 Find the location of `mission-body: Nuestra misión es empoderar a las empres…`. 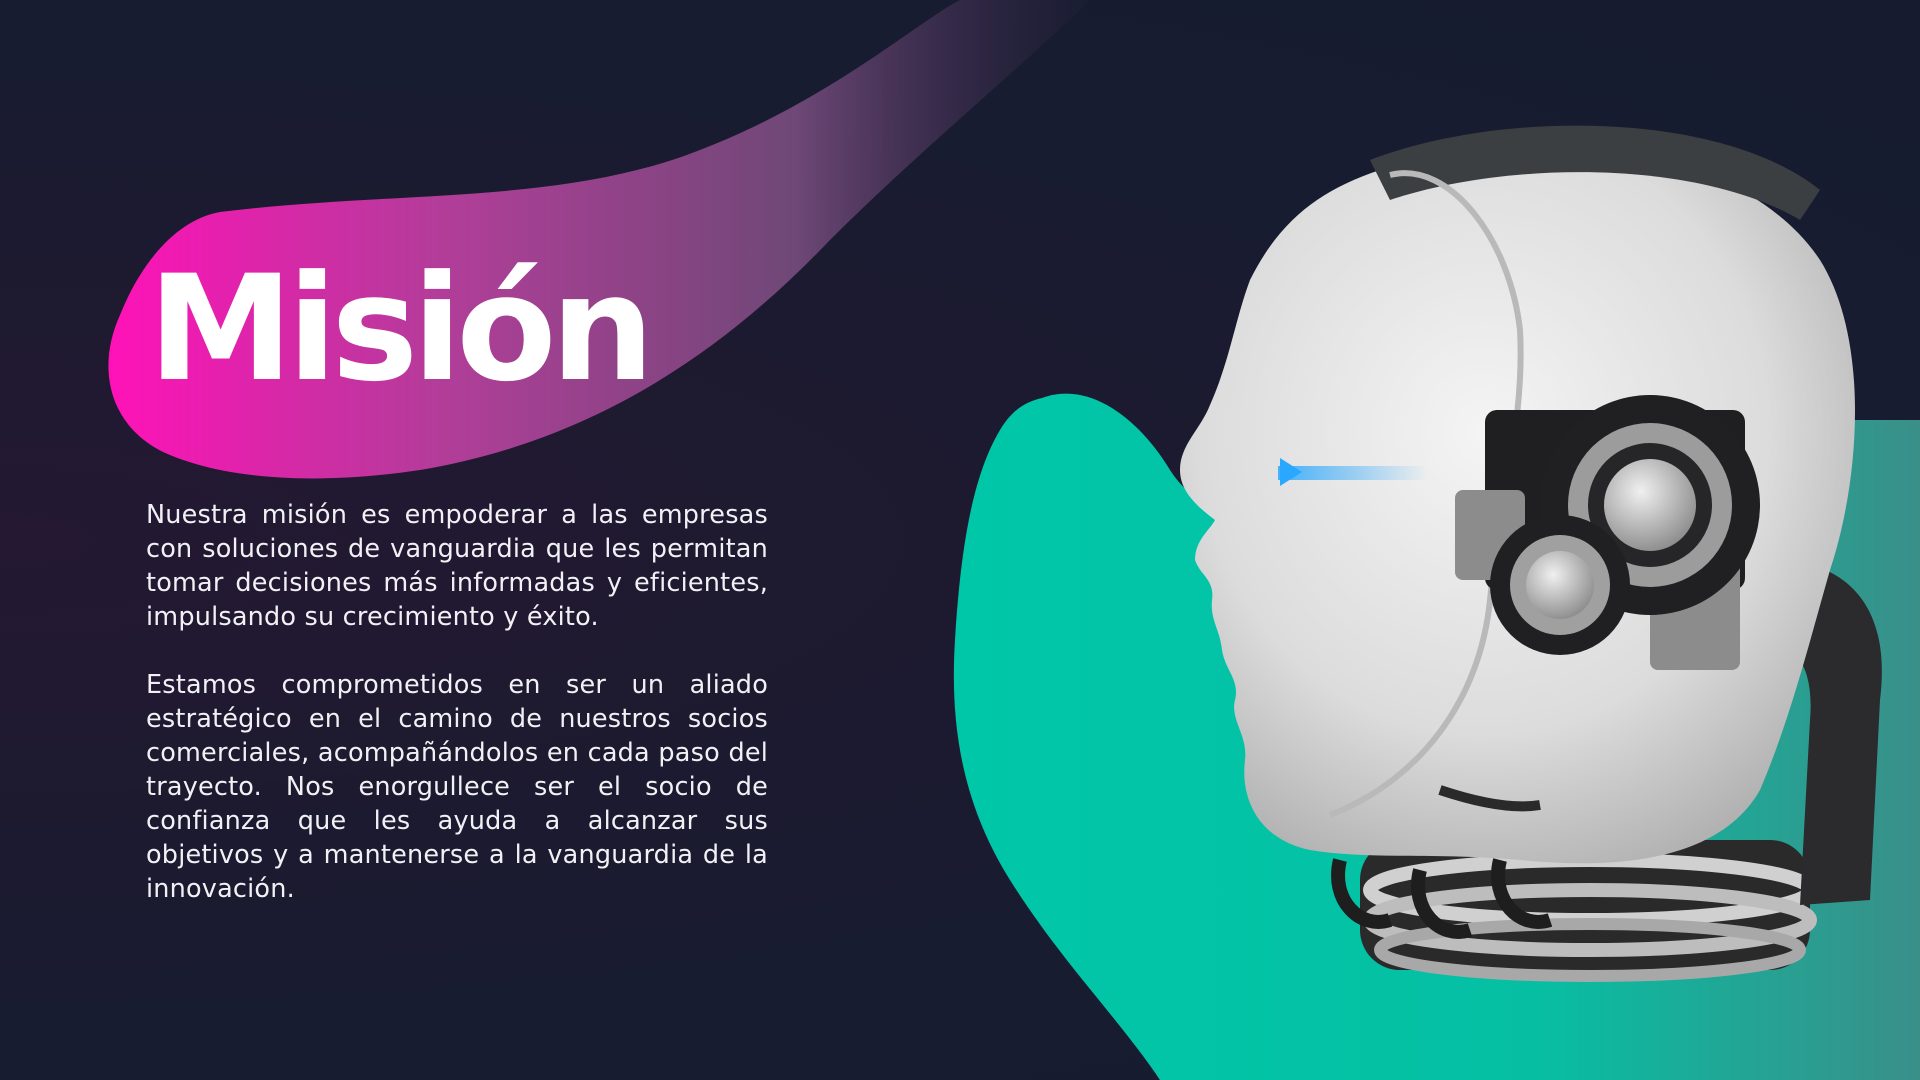

mission-body: Nuestra misión es empoderar a las empres… is located at coordinates (457, 719).